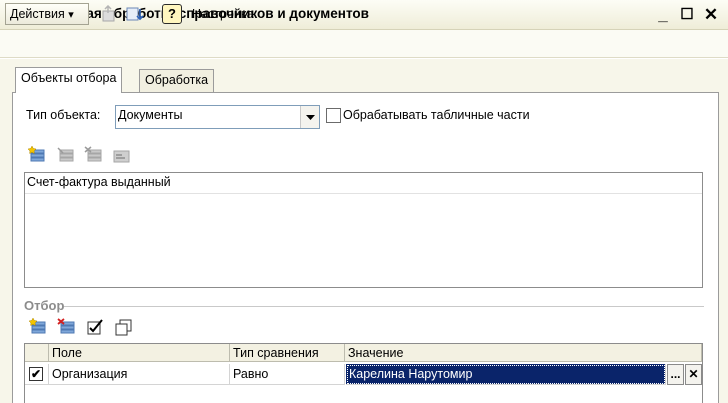 The image size is (728, 403). Describe the element at coordinates (38, 327) in the screenshot. I see `add-filter-icon` at that location.